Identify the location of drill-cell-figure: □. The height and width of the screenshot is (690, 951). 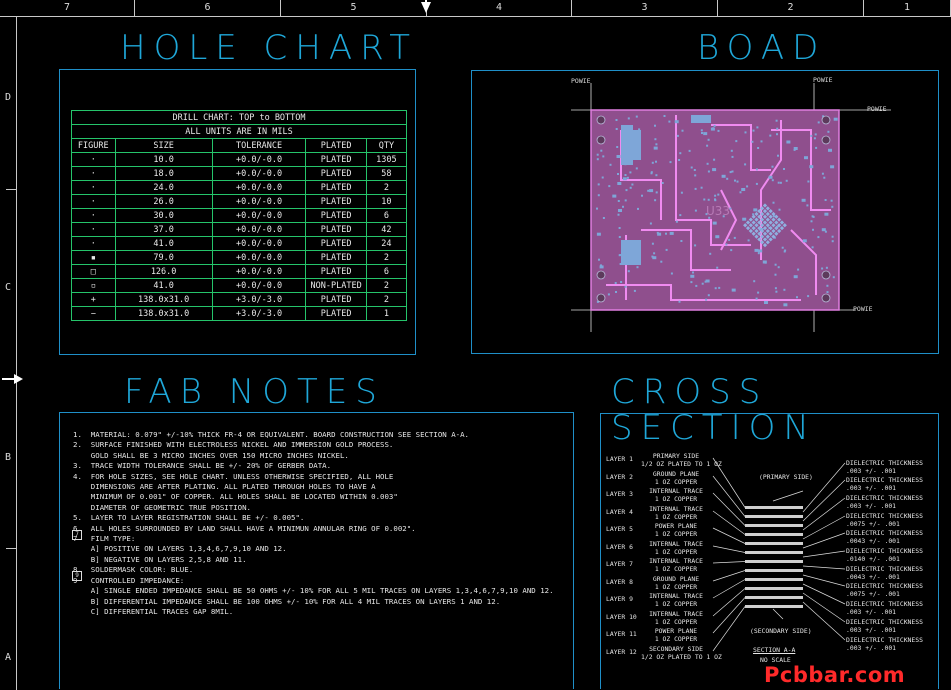
(93, 271).